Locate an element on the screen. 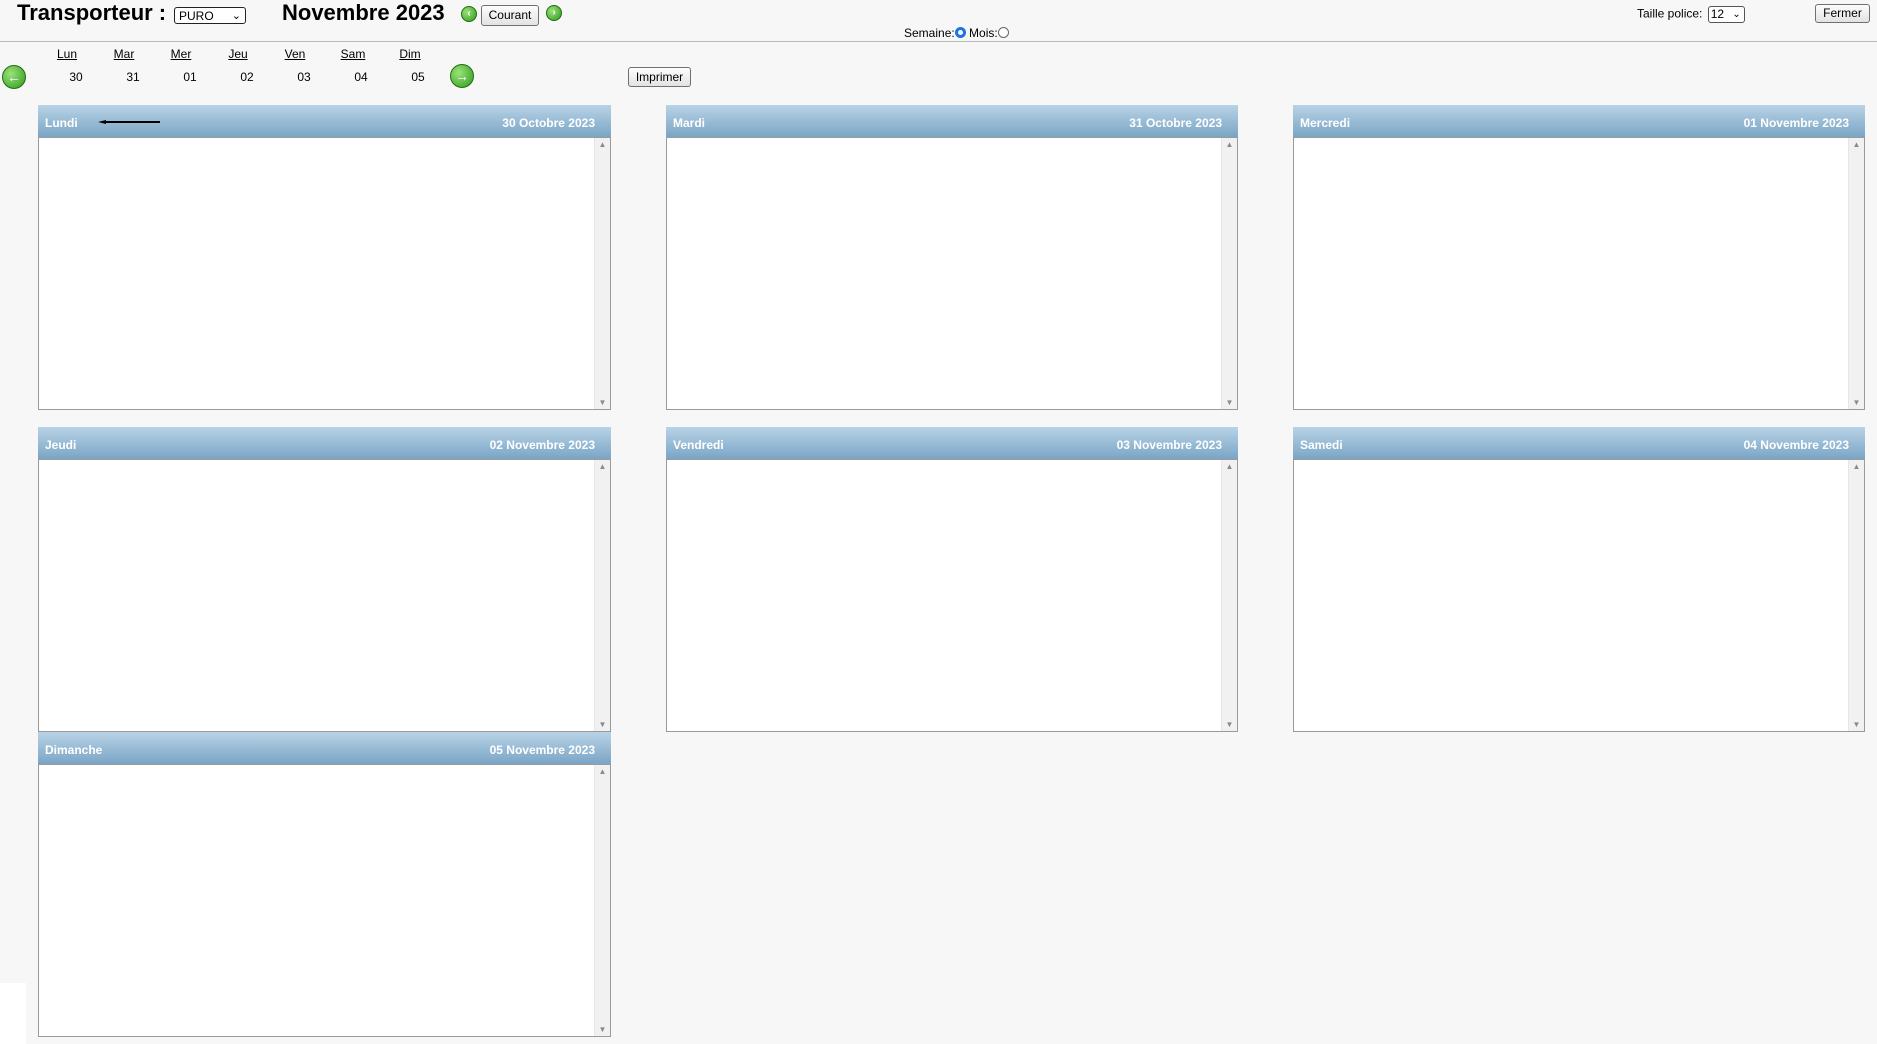  panel-header: Jeudi 02 Novembre 2023 is located at coordinates (324, 443).